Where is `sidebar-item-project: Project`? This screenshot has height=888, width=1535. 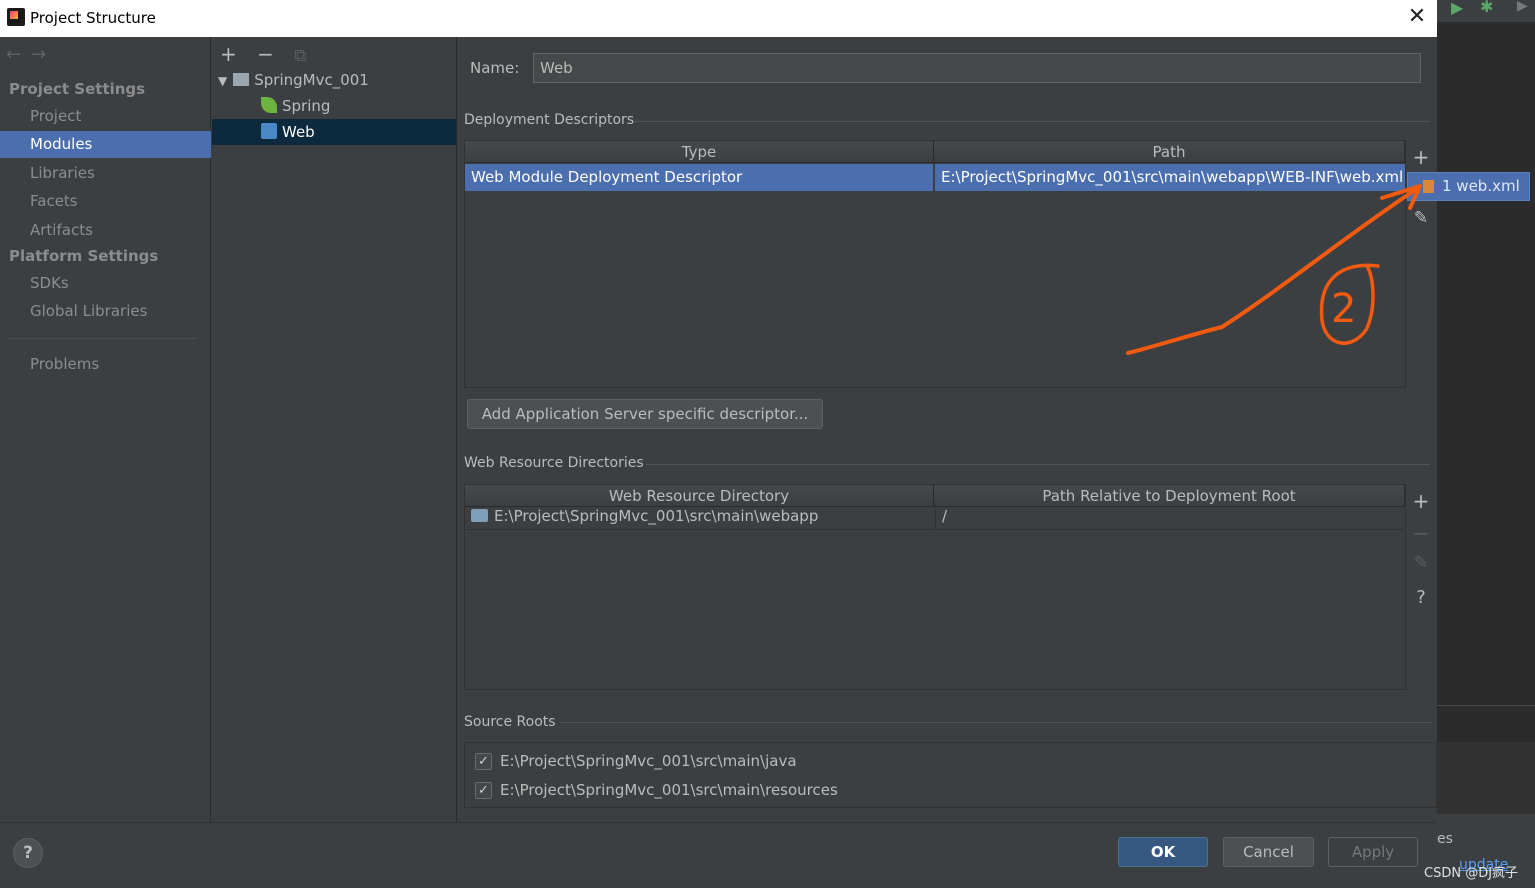 sidebar-item-project: Project is located at coordinates (105, 116).